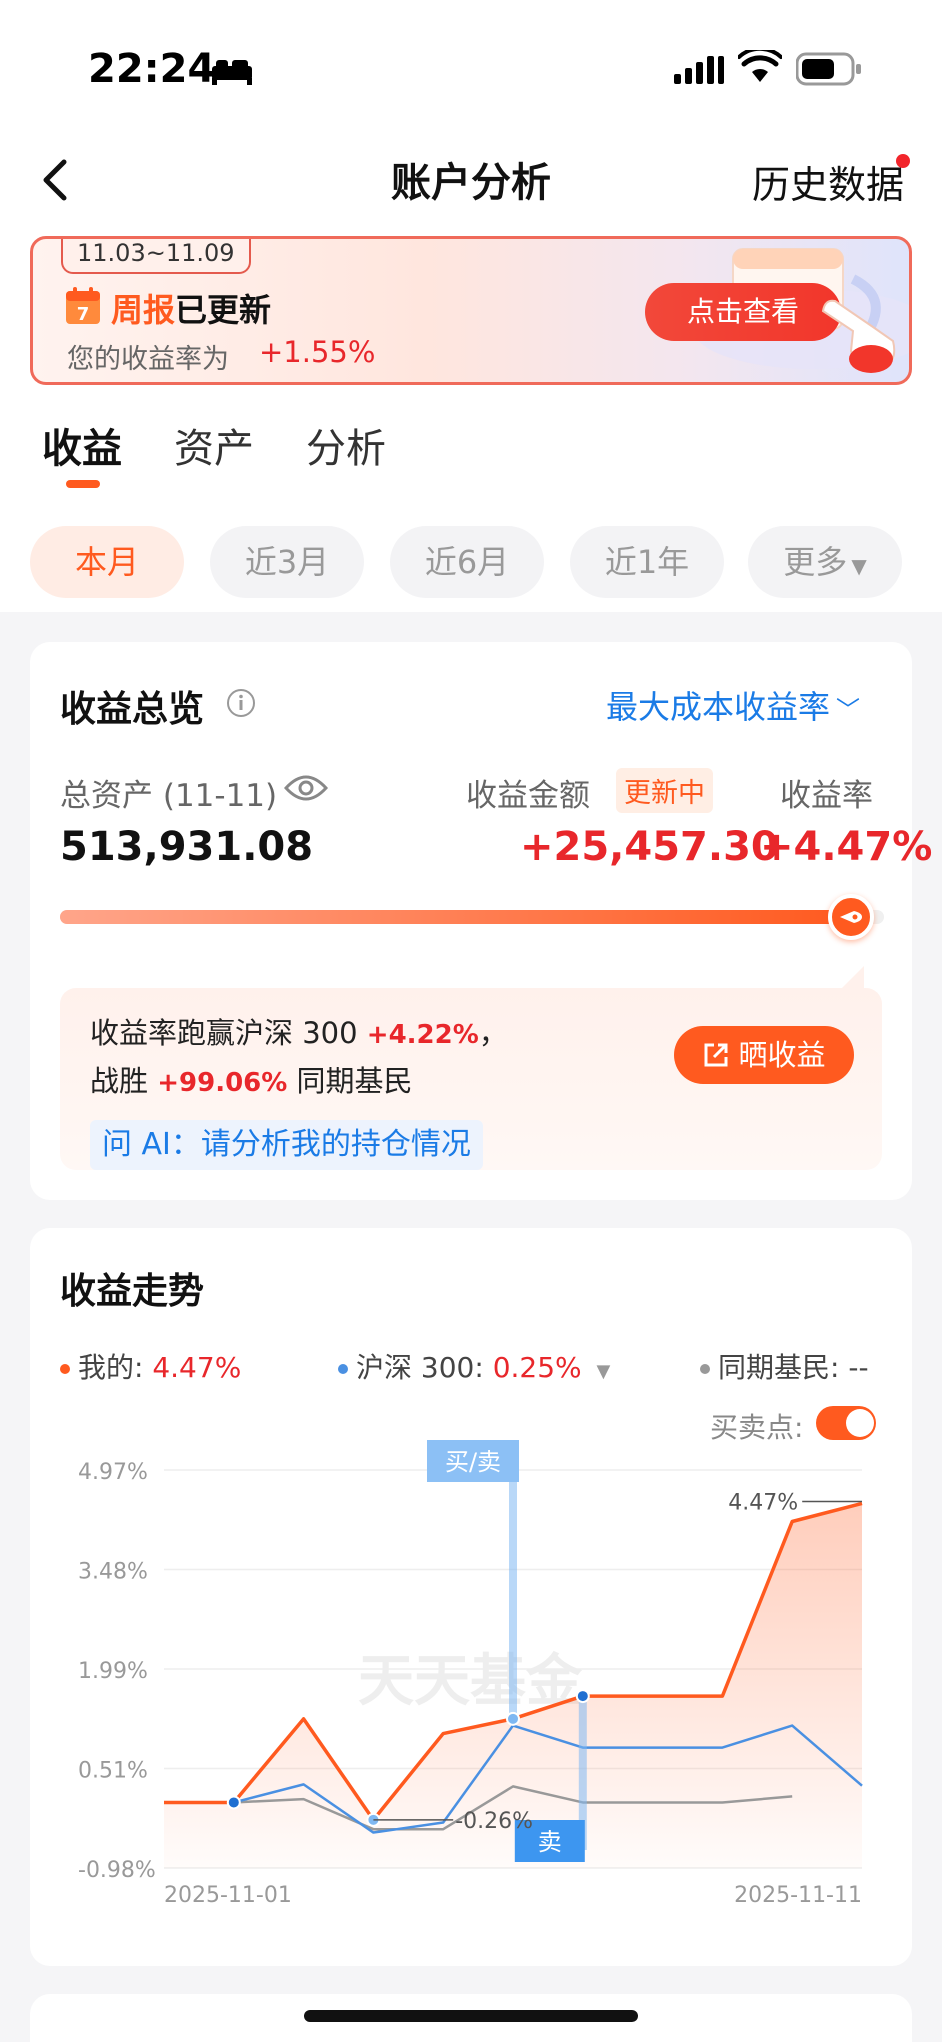  Describe the element at coordinates (647, 562) in the screenshot. I see `period-1-year: 近1年` at that location.